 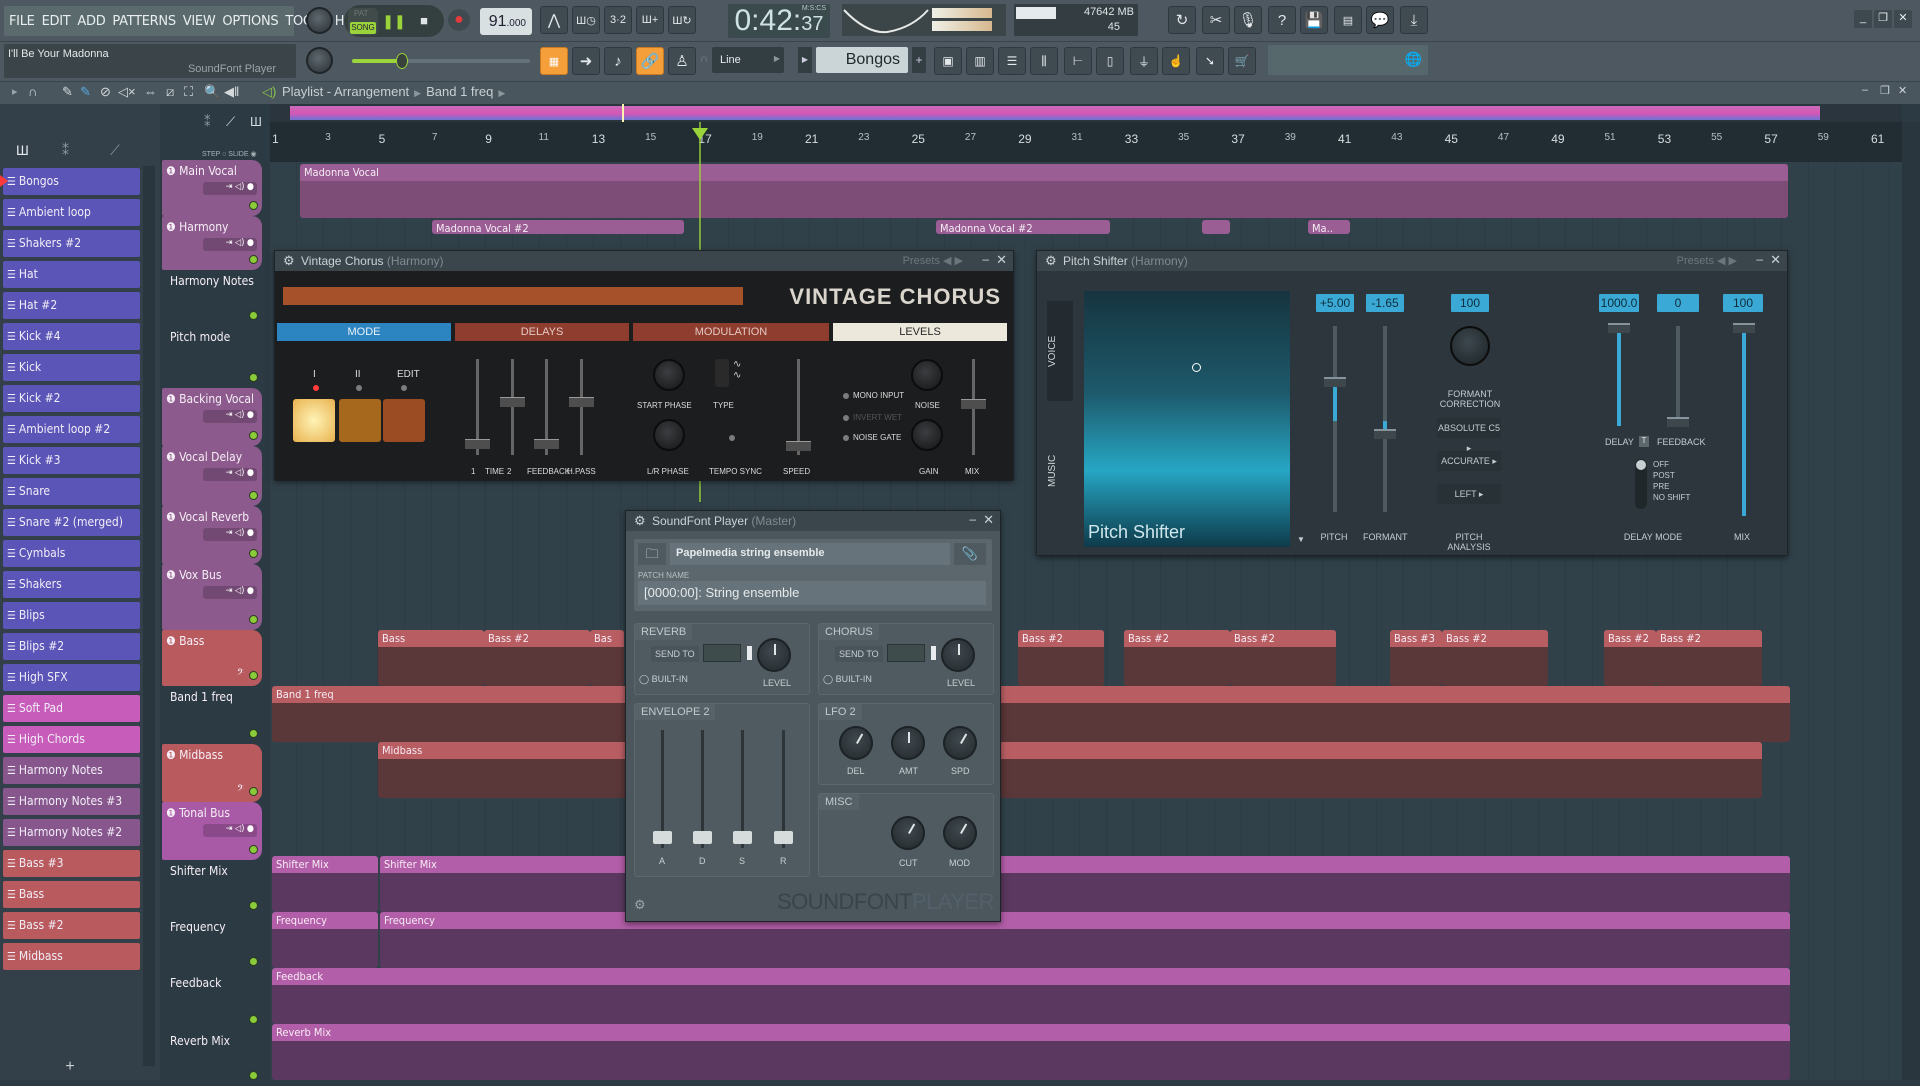 What do you see at coordinates (1012, 61) in the screenshot?
I see `channel-rack-icon: ☰` at bounding box center [1012, 61].